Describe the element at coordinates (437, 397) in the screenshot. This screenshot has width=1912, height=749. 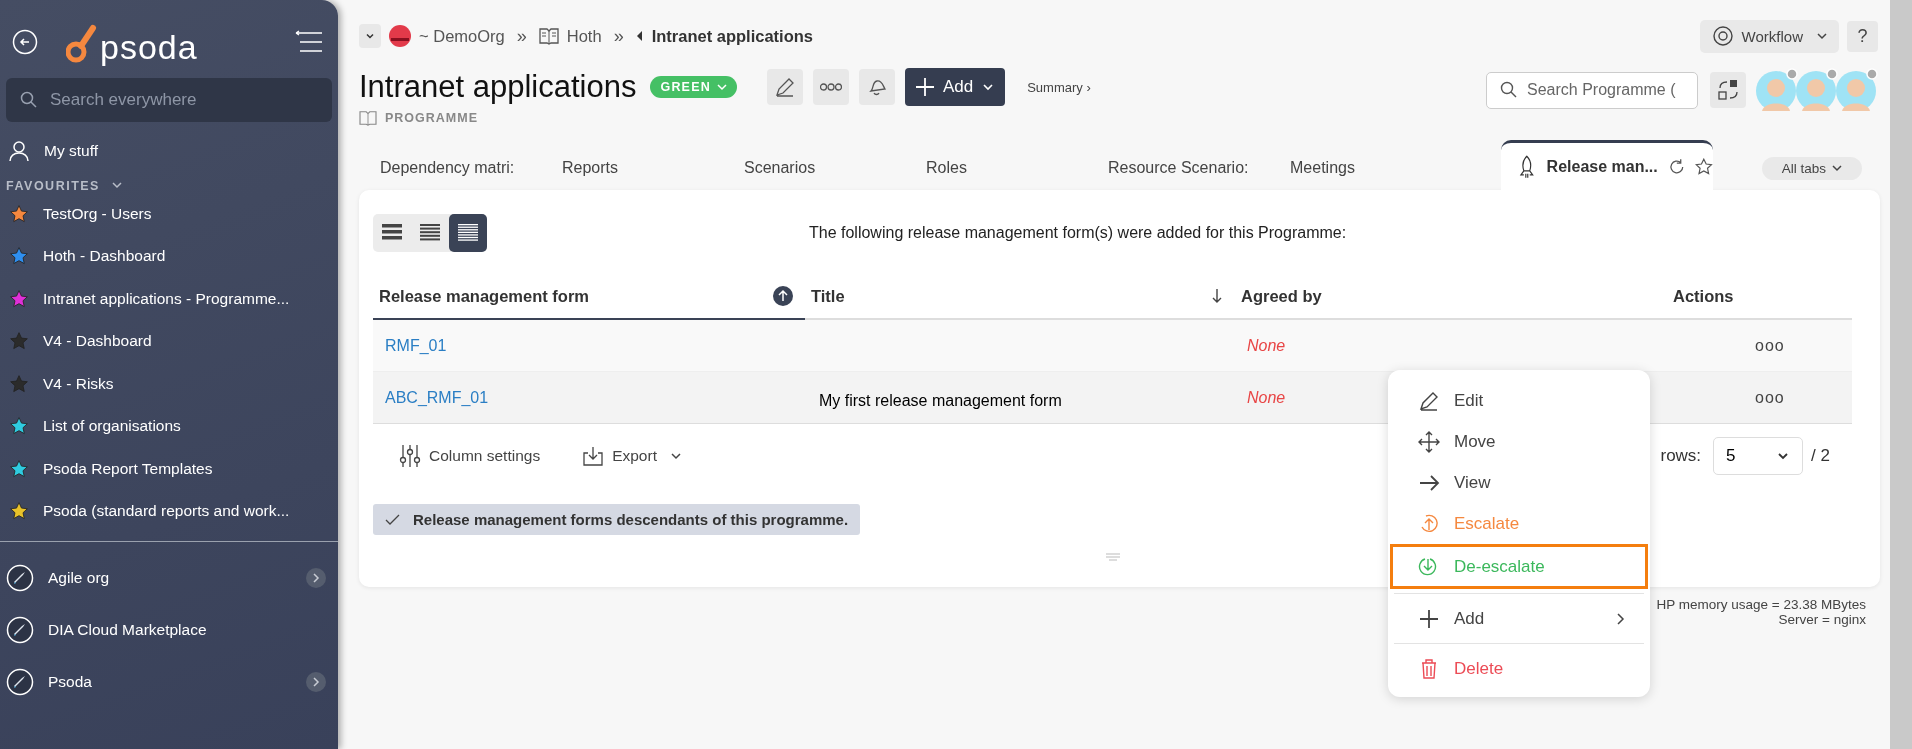
I see `form-link: ABC_RMF_01` at that location.